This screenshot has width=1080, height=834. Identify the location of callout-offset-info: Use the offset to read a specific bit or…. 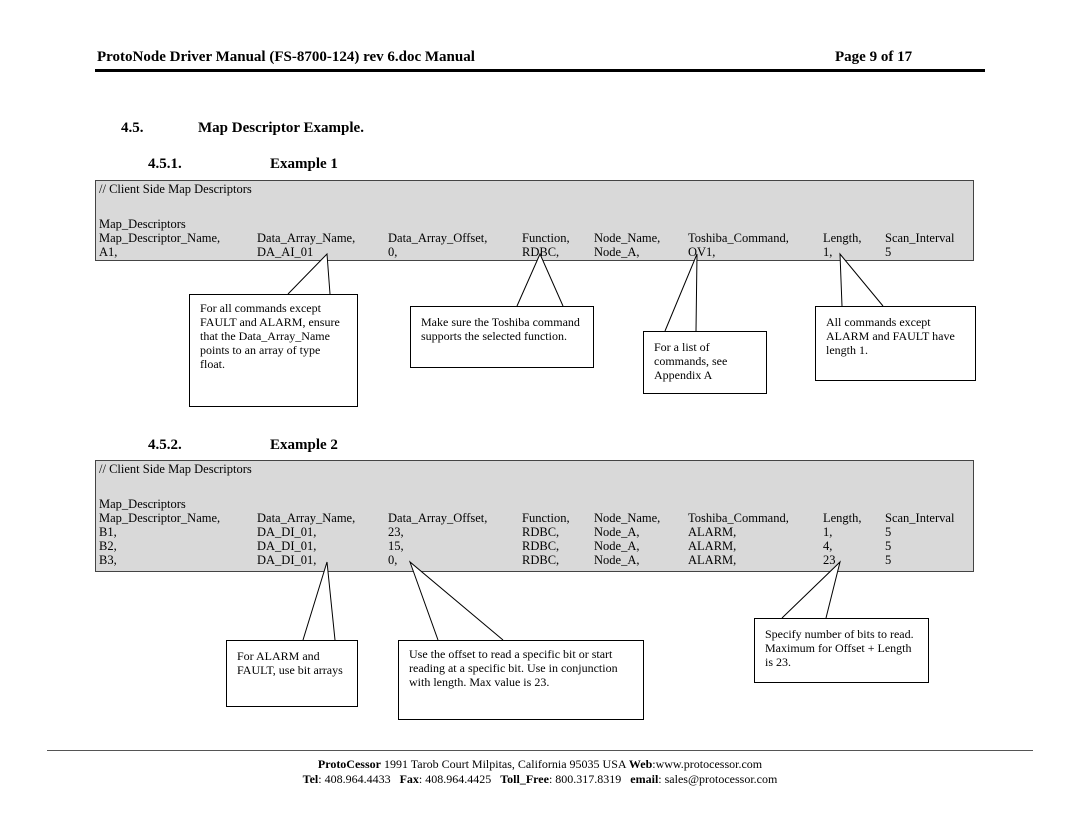
(521, 680).